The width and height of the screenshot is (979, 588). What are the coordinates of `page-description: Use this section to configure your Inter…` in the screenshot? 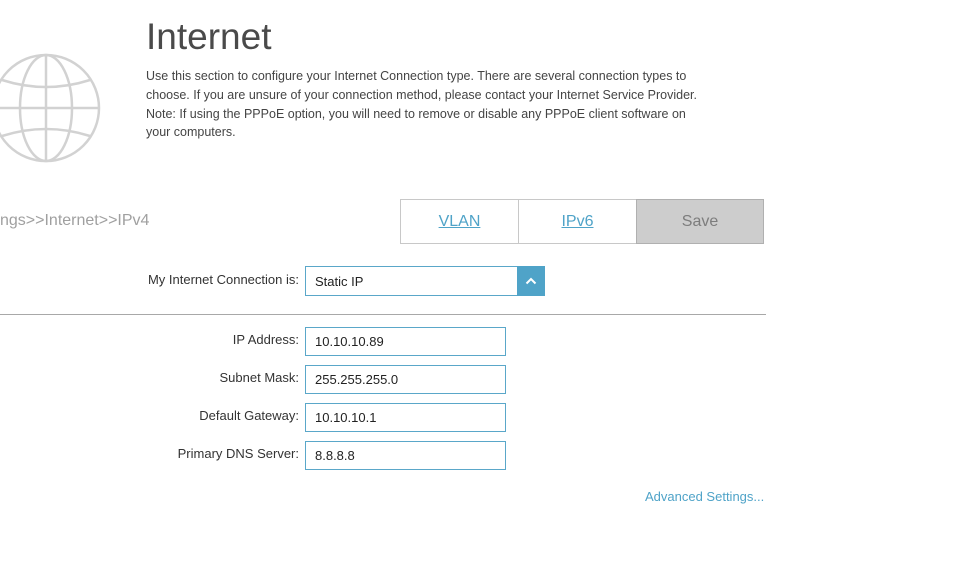 It's located at (446, 104).